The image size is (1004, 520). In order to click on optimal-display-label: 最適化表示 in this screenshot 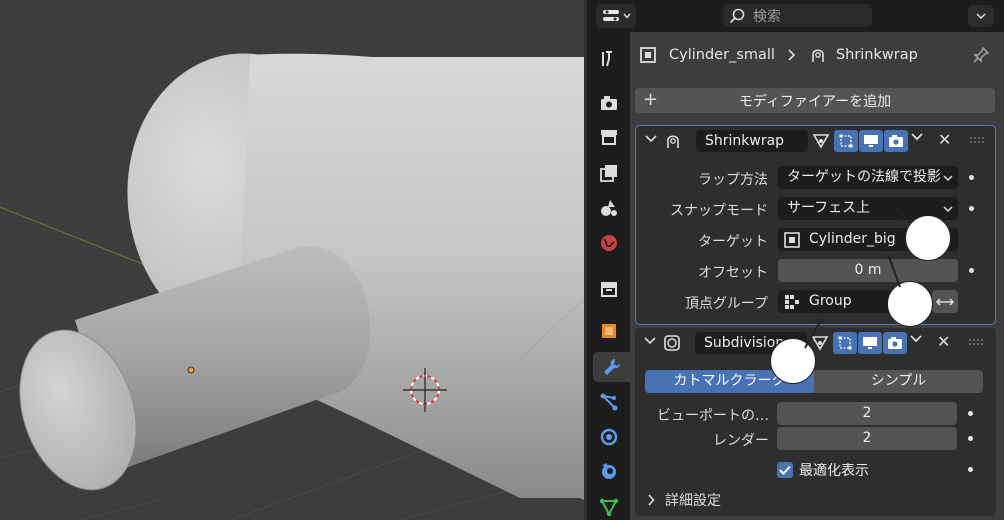, I will do `click(834, 471)`.